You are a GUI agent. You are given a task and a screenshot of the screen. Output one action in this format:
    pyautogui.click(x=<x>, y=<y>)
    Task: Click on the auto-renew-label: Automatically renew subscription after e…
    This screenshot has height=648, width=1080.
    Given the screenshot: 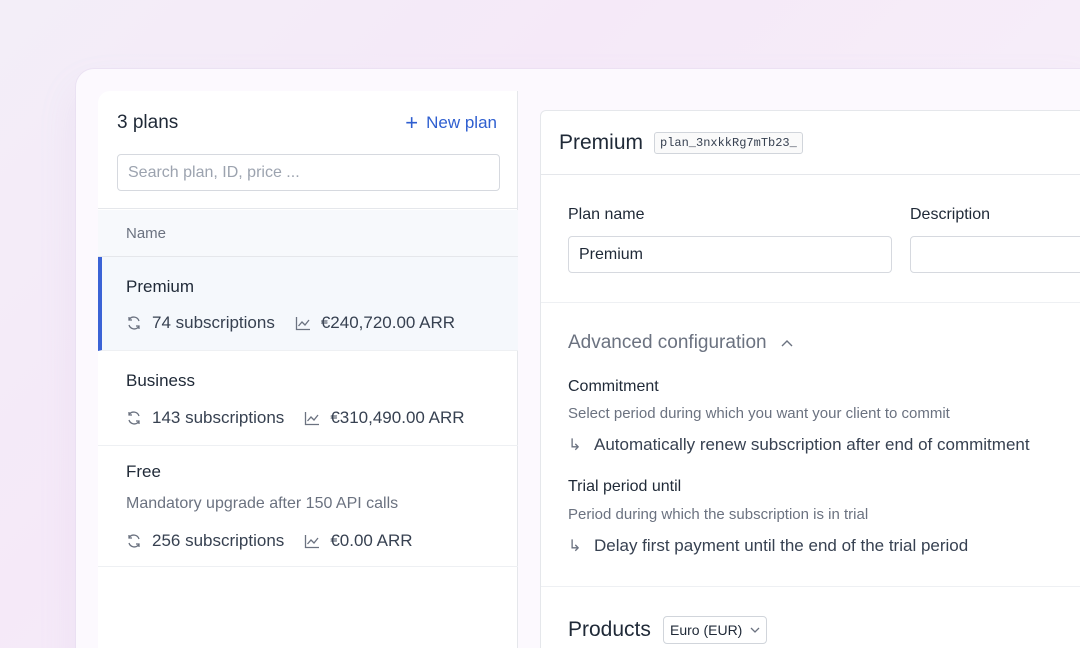 What is the action you would take?
    pyautogui.click(x=812, y=444)
    